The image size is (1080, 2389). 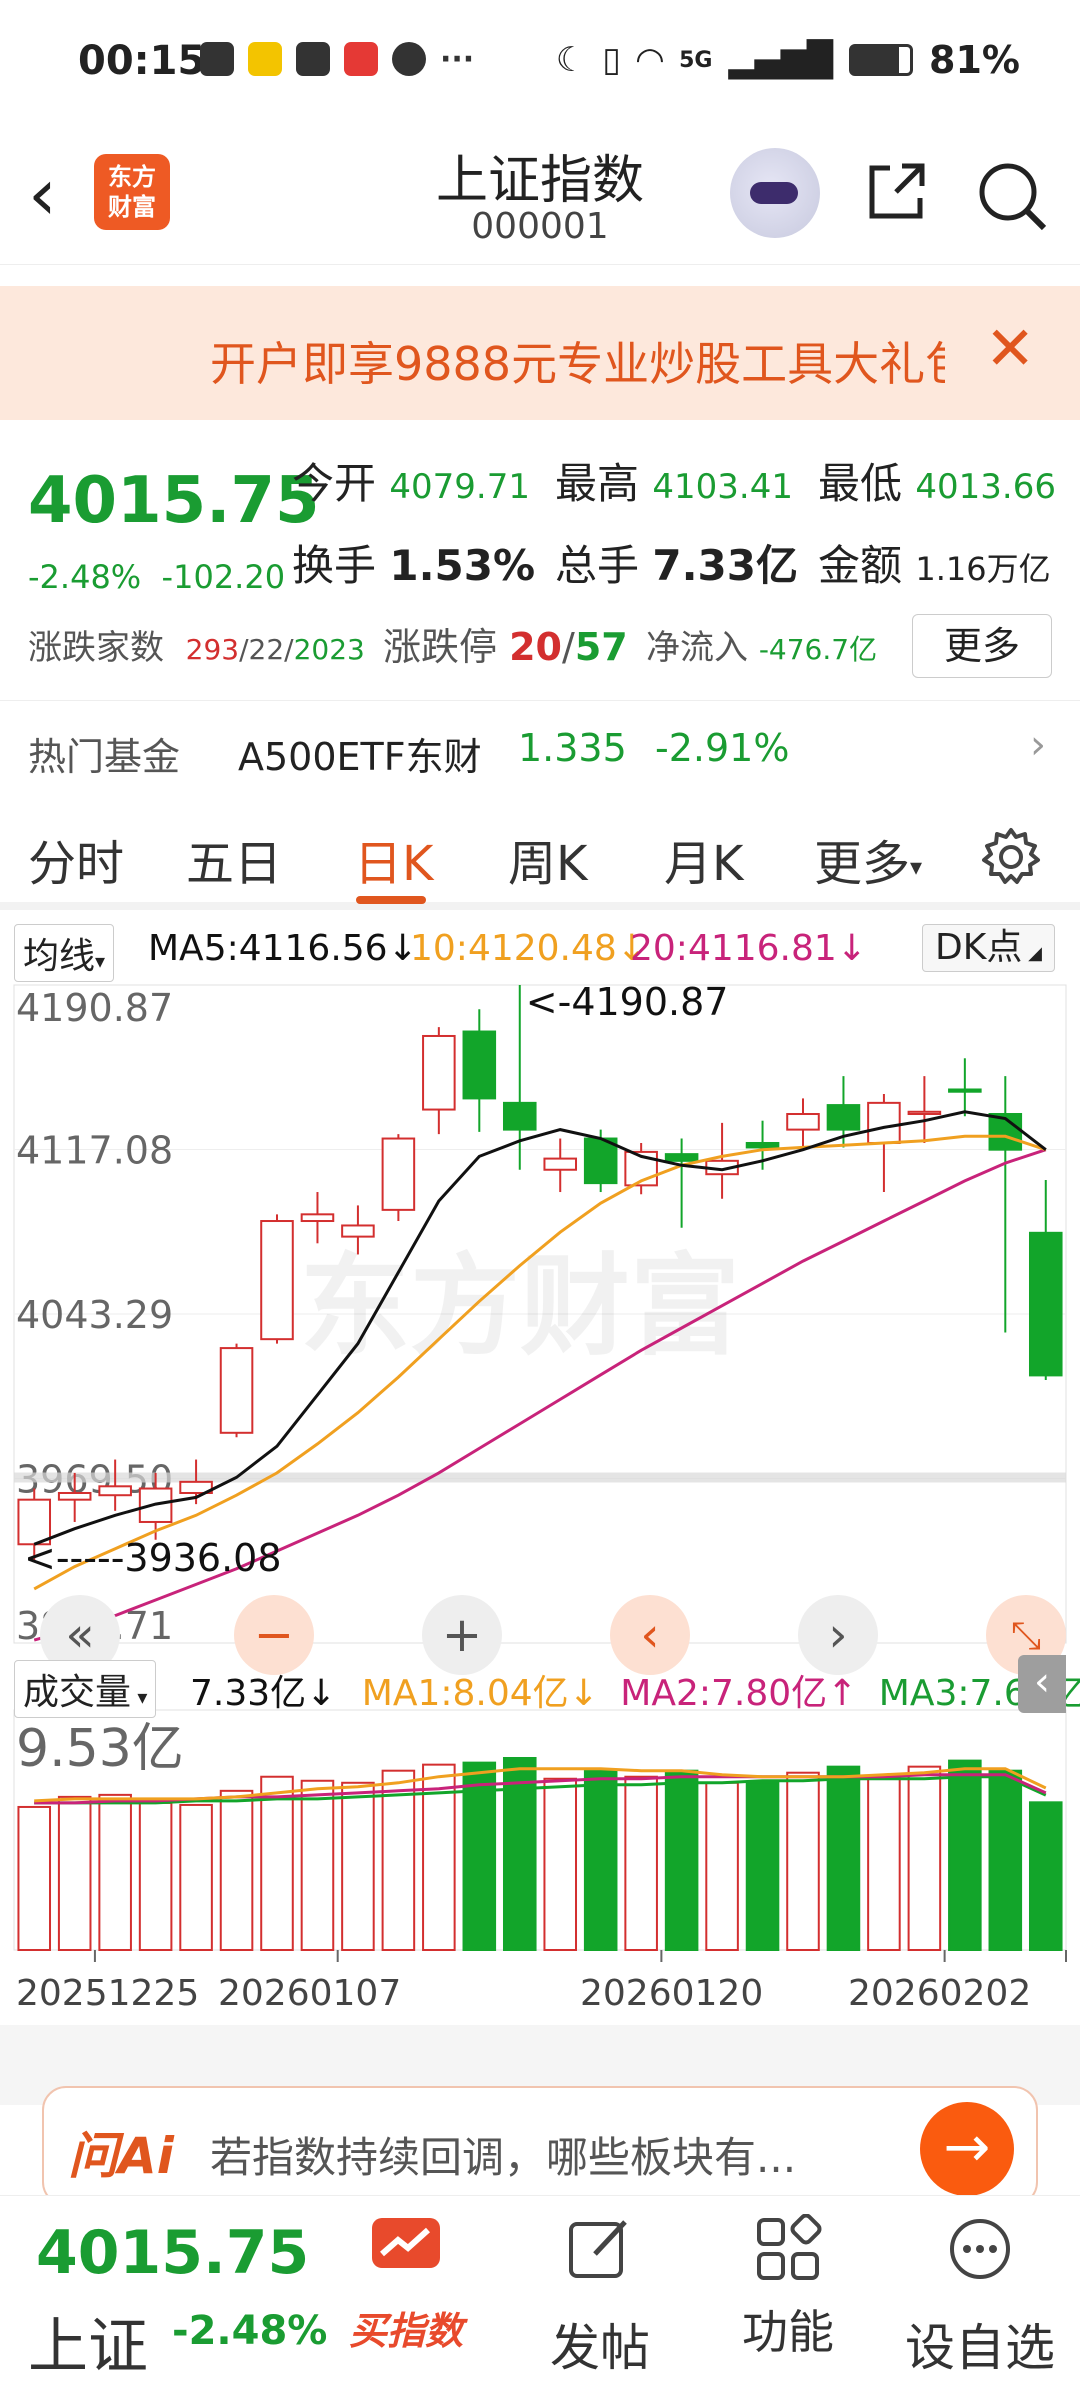 What do you see at coordinates (577, 364) in the screenshot?
I see `promo-text: 开户即享9888元专业炒股工具大礼包` at bounding box center [577, 364].